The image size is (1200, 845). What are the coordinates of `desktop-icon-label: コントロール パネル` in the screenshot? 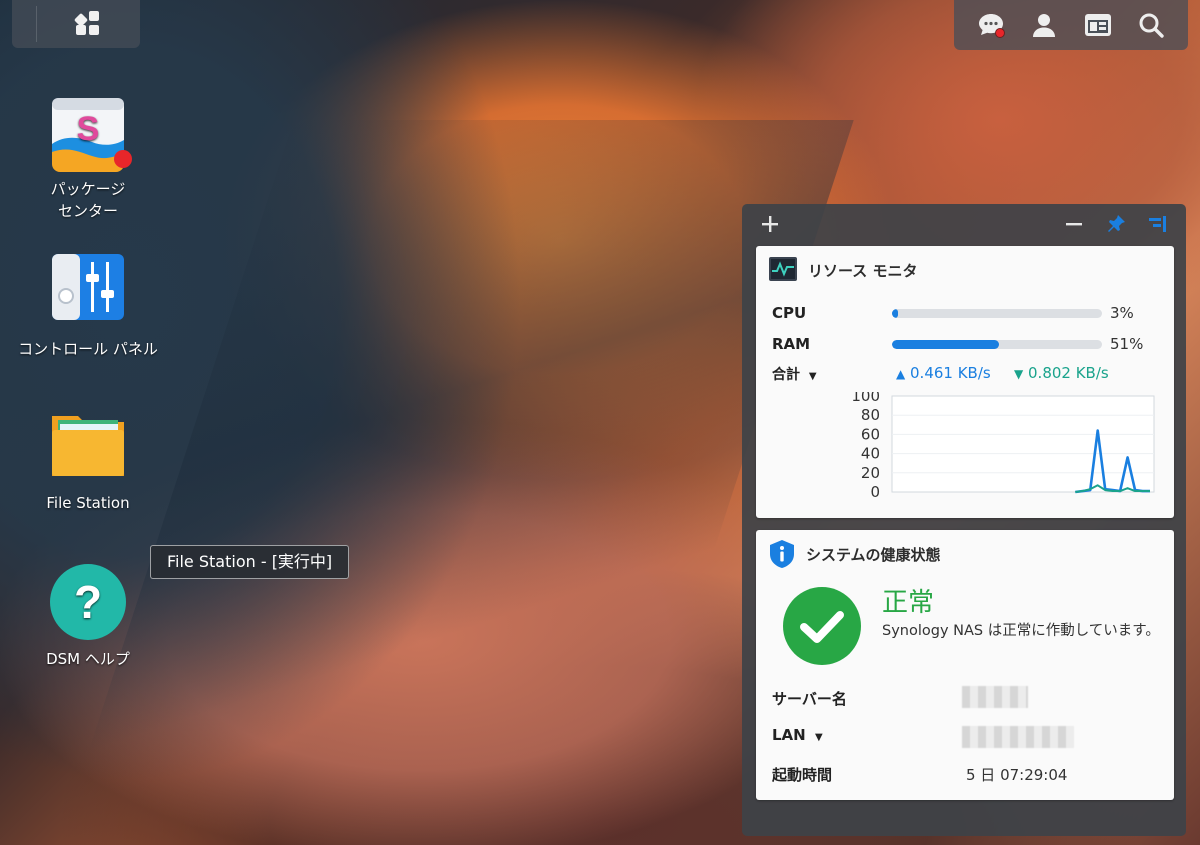 It's located at (88, 349).